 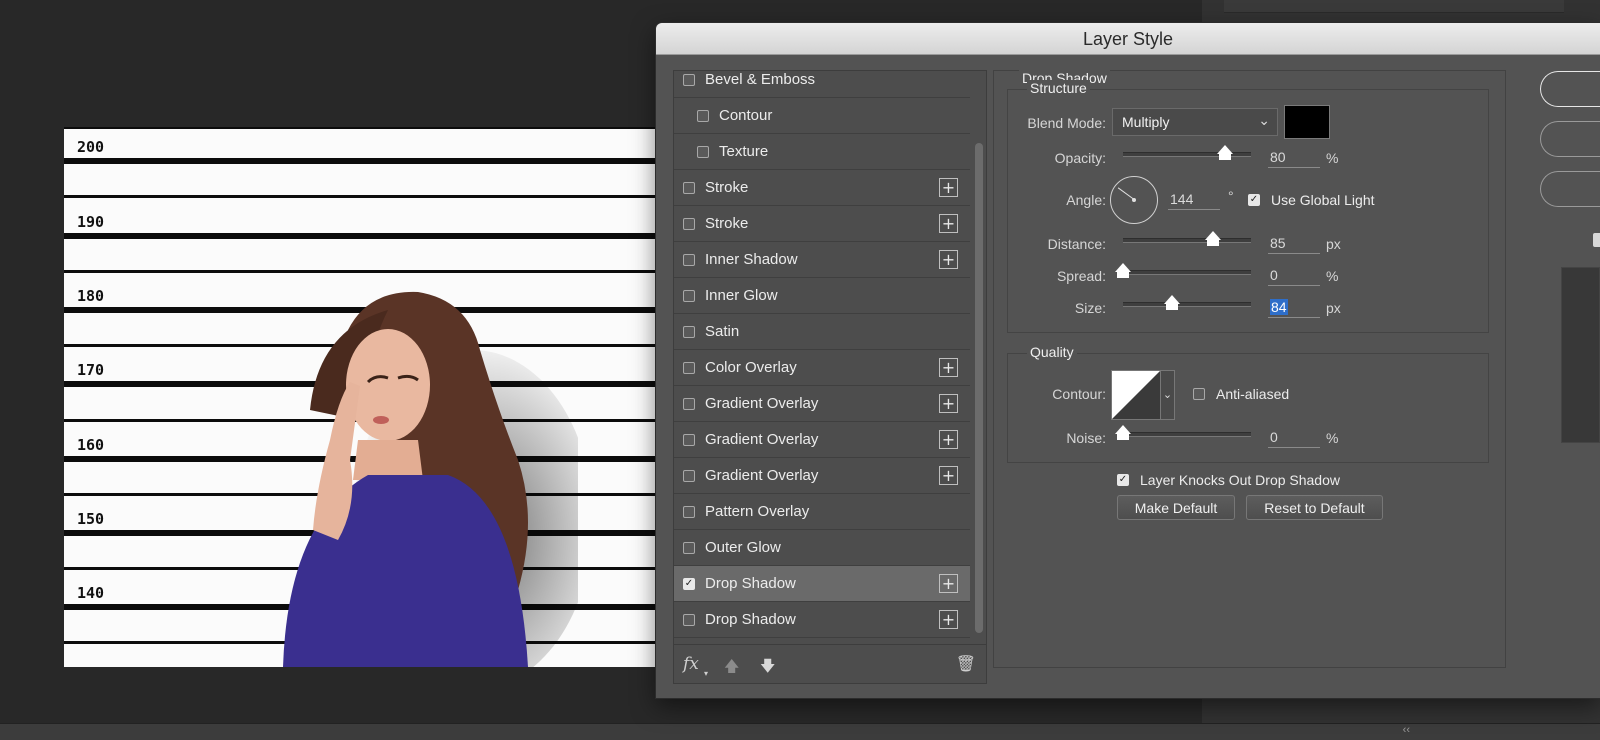 I want to click on spread-input: 0, so click(x=1294, y=276).